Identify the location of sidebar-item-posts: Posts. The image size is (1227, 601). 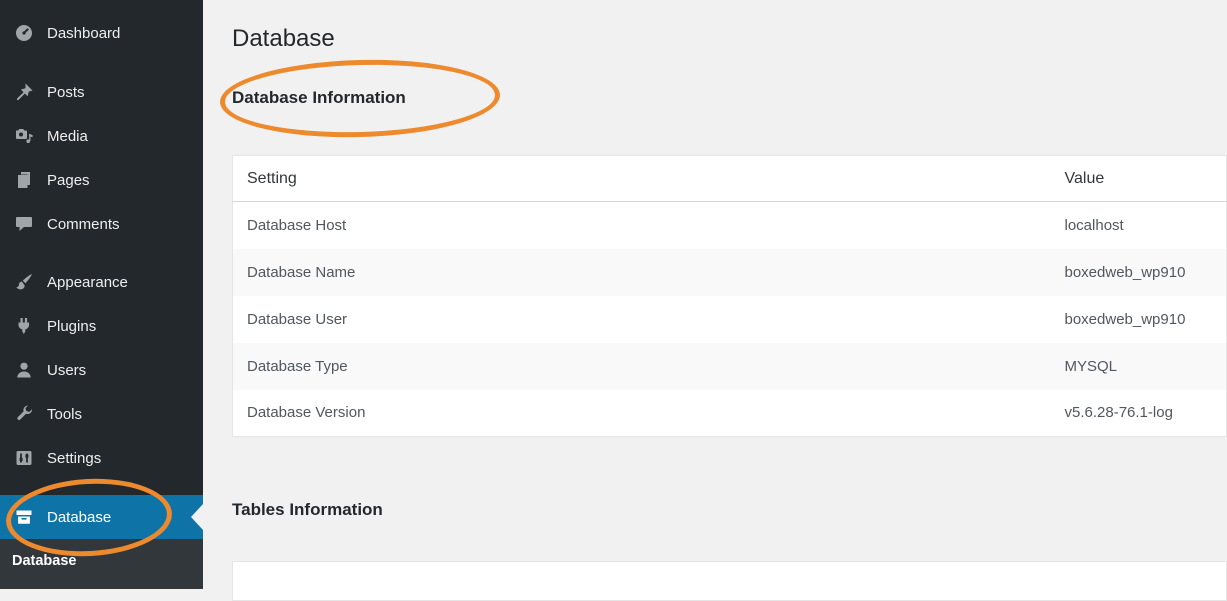
(101, 92).